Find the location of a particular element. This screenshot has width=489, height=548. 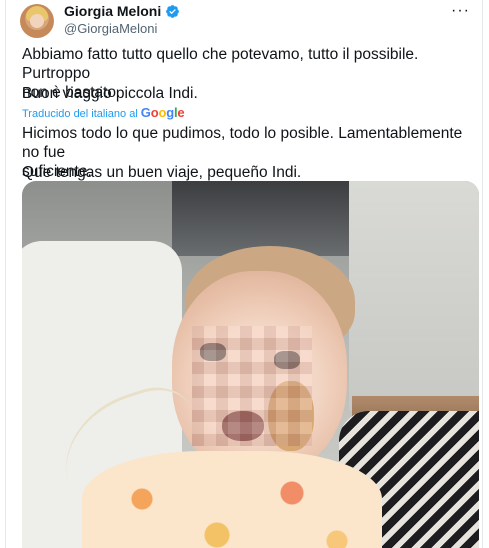

verified-badge-icon is located at coordinates (173, 11).